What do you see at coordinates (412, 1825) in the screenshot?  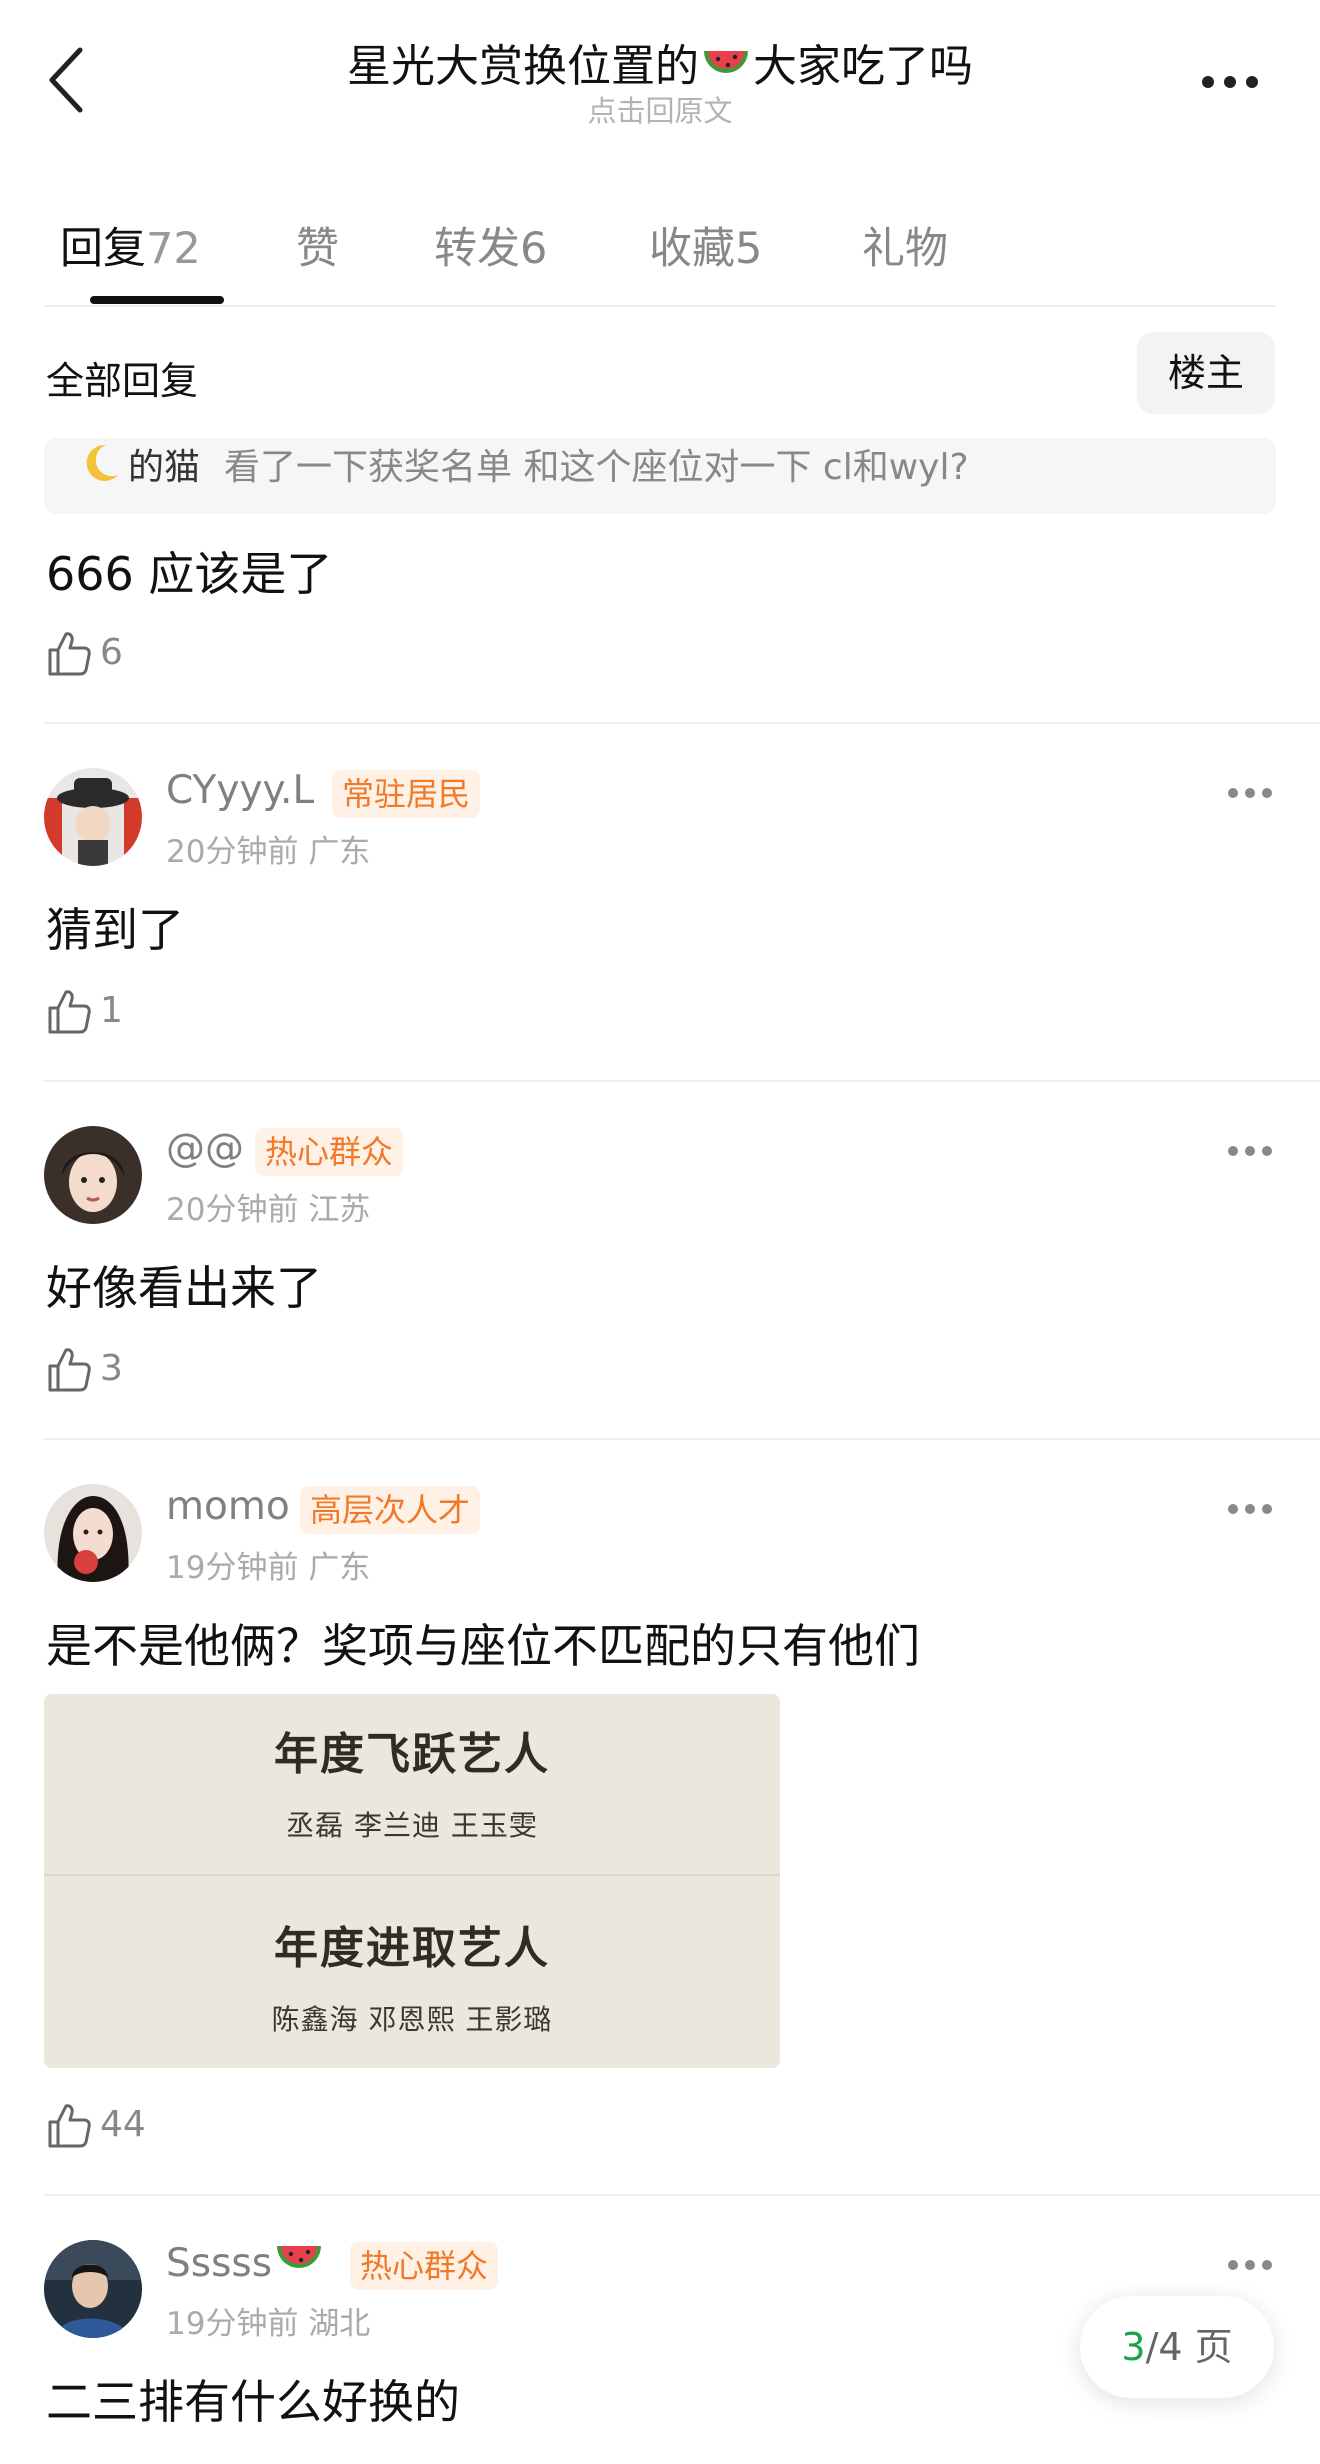 I see `award-nominees: 丞磊 李兰迪 王玉雯` at bounding box center [412, 1825].